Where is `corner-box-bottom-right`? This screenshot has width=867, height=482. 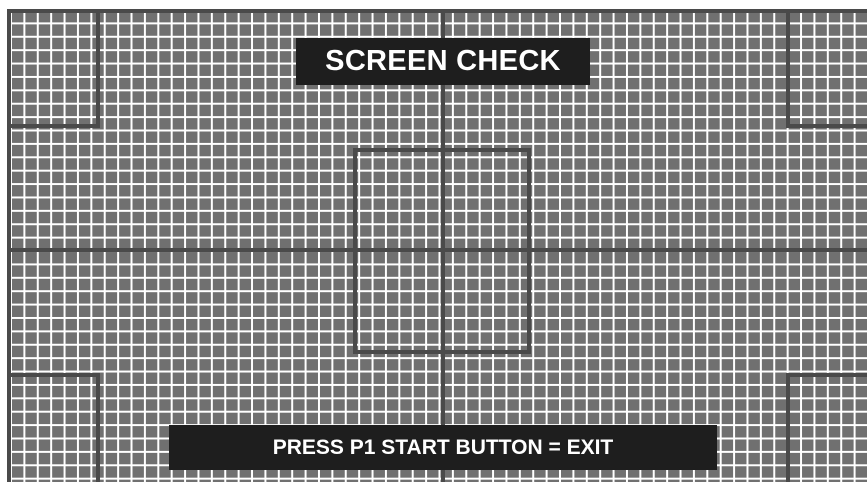 corner-box-bottom-right is located at coordinates (826, 427).